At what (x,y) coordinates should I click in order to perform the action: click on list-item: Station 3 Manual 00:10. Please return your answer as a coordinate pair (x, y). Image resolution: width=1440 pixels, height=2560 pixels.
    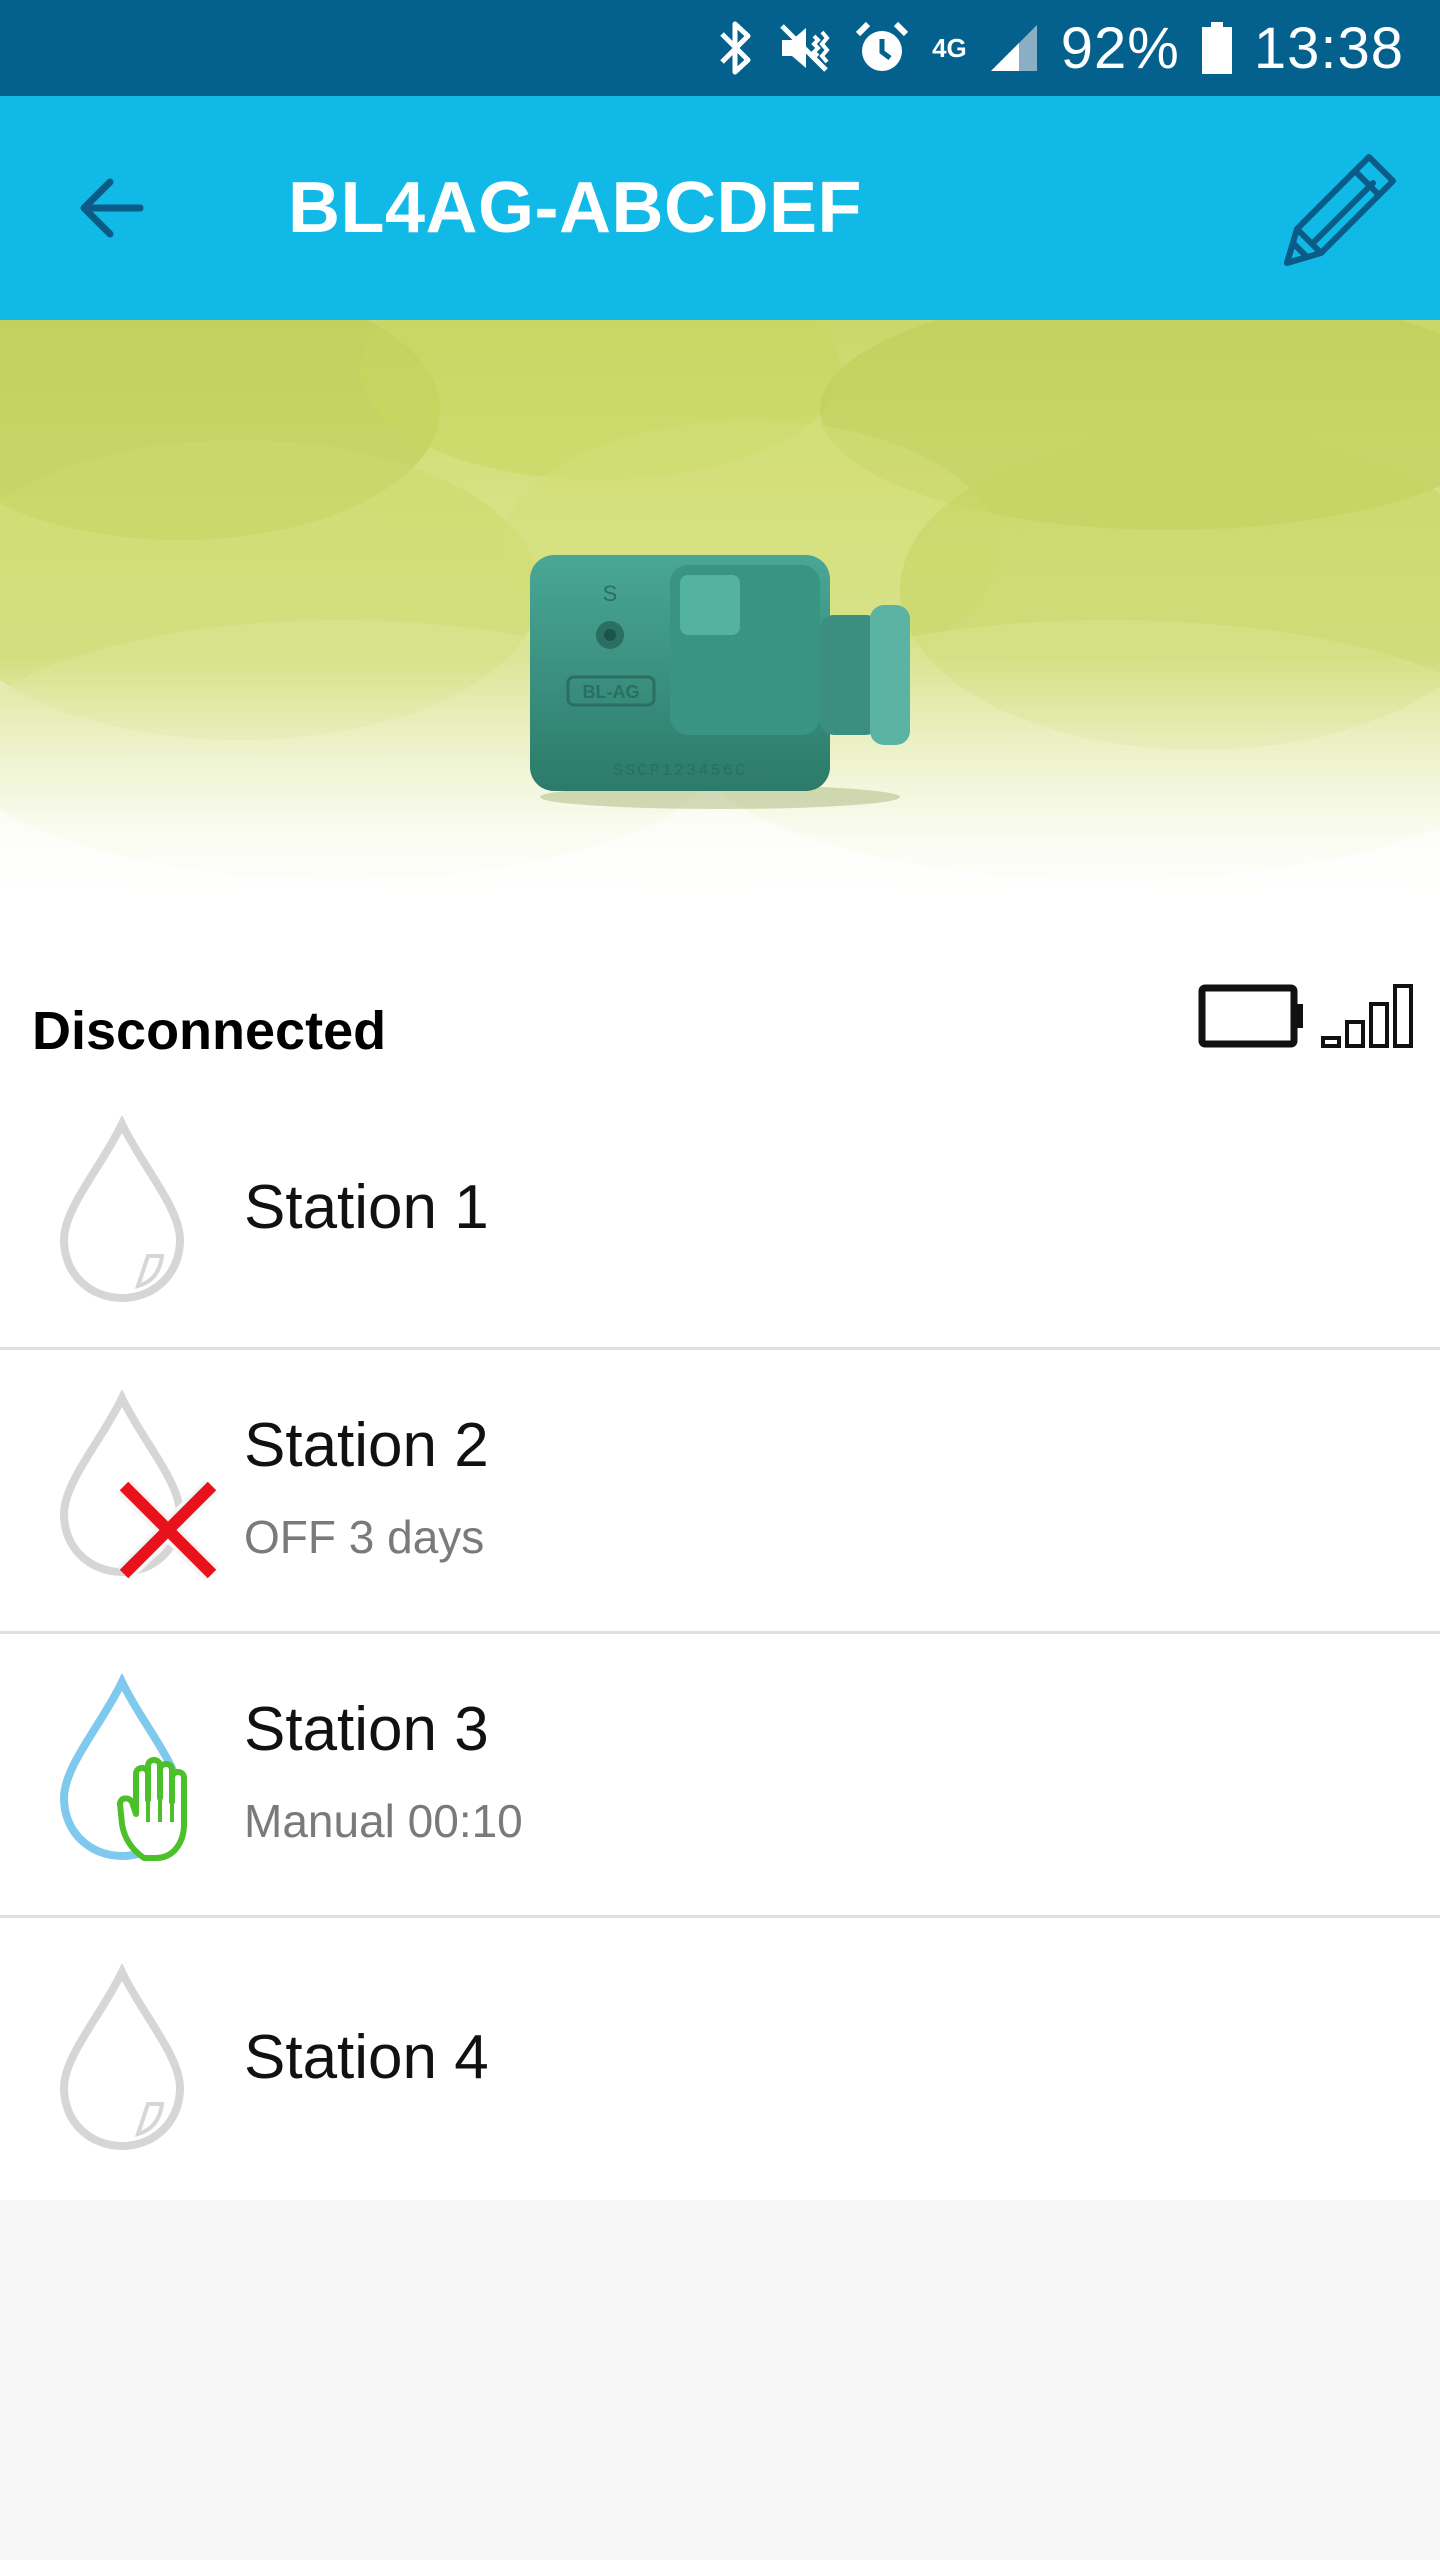
    Looking at the image, I should click on (720, 1776).